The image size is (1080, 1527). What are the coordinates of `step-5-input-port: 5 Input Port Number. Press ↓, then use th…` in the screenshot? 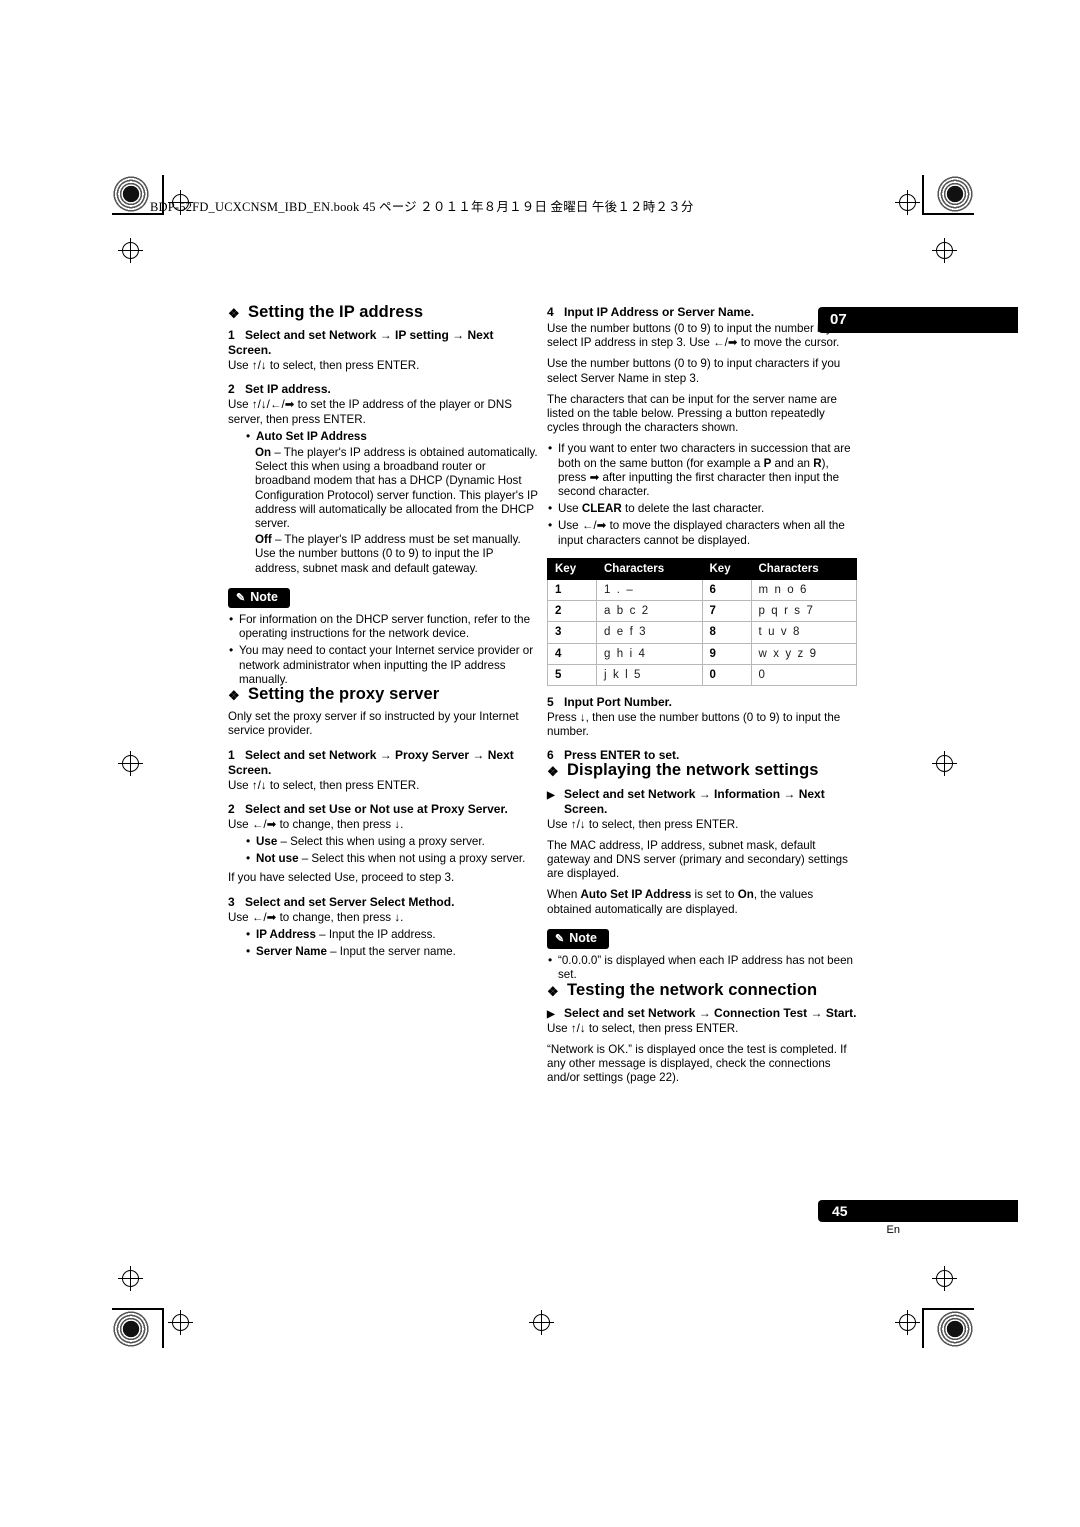 It's located at (703, 717).